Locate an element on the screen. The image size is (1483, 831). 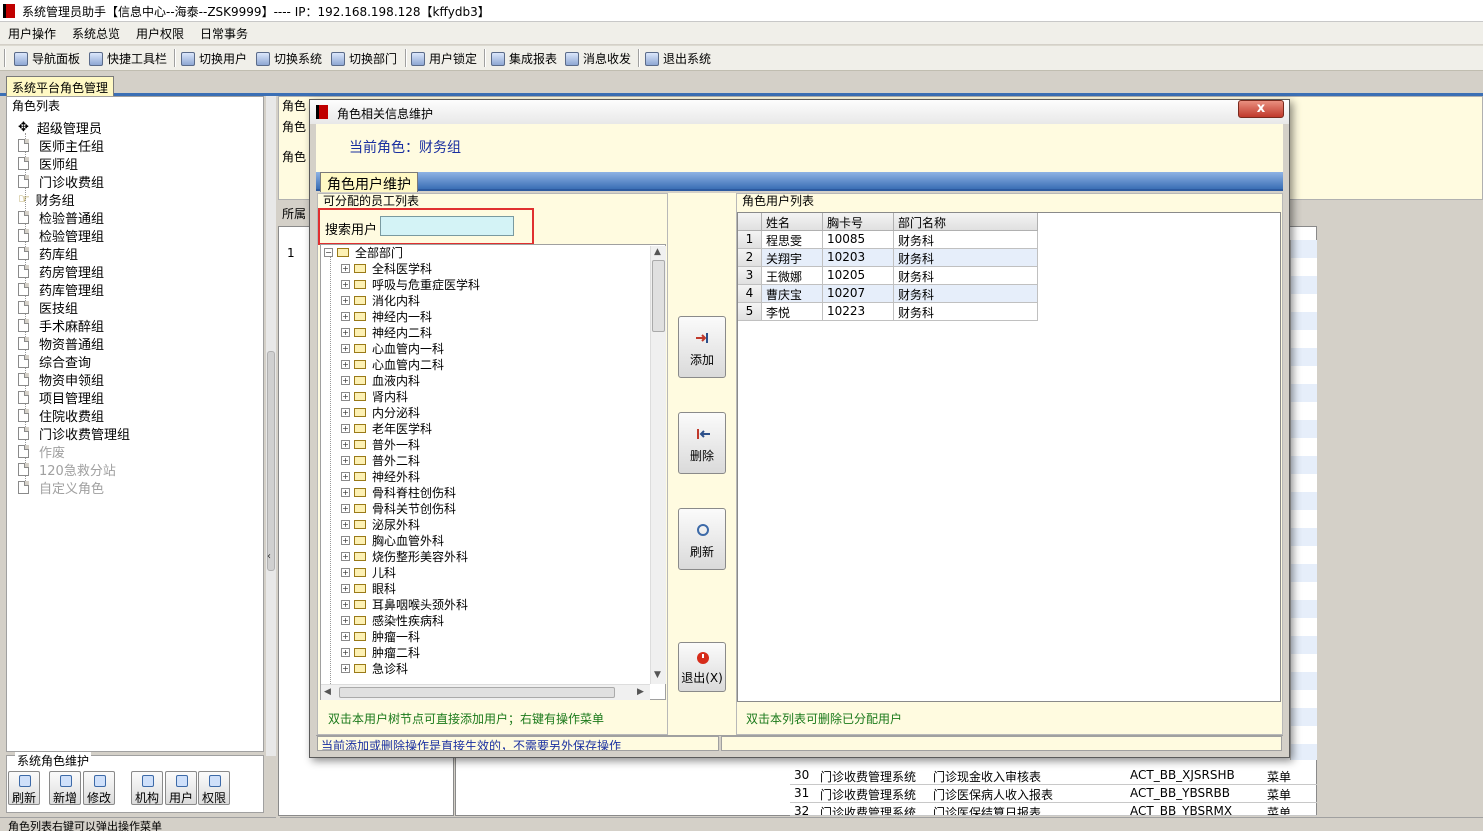
table-row: 3 王微娜 10205 财务科 is located at coordinates (888, 276).